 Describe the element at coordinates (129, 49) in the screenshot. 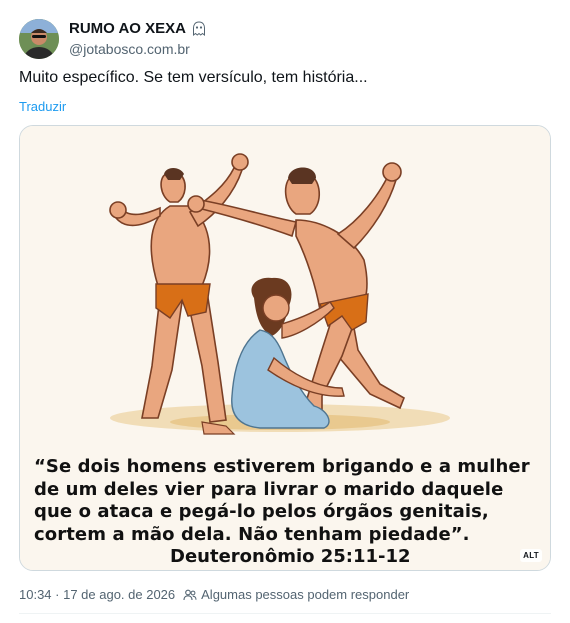

I see `author-handle: @jotabosco.com.br` at that location.